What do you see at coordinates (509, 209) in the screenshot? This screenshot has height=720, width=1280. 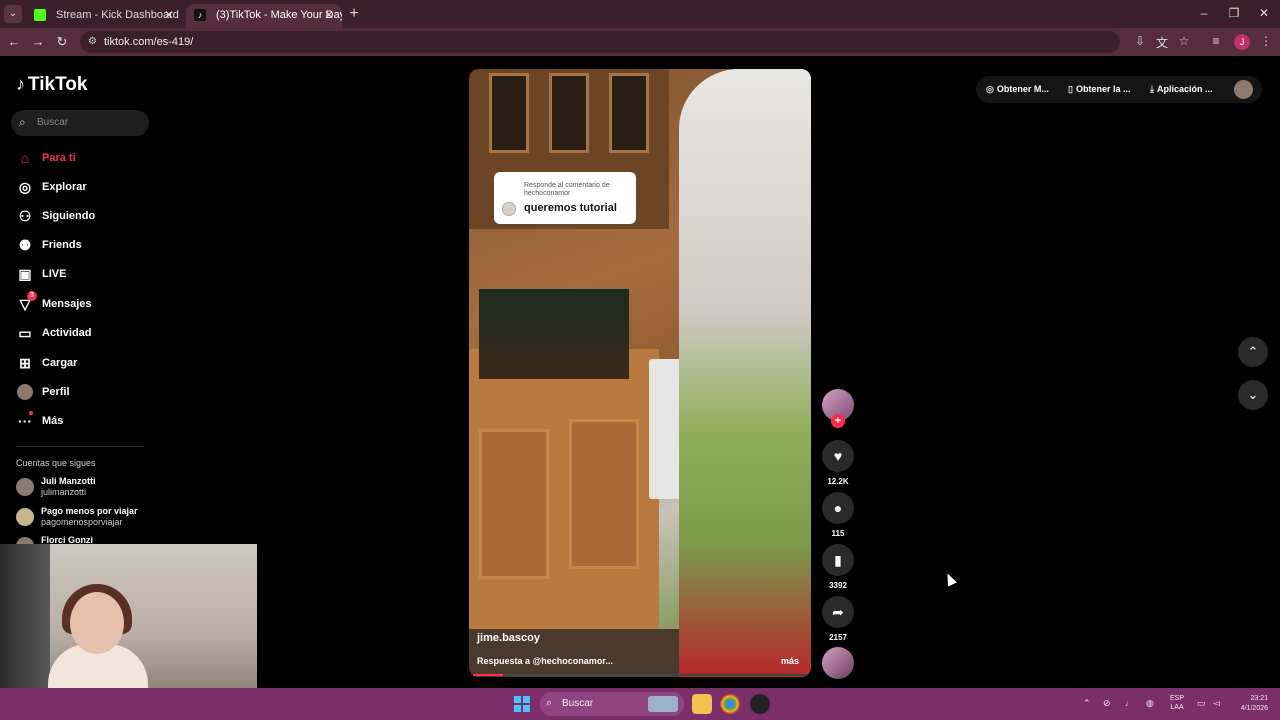 I see `reply-avatar` at bounding box center [509, 209].